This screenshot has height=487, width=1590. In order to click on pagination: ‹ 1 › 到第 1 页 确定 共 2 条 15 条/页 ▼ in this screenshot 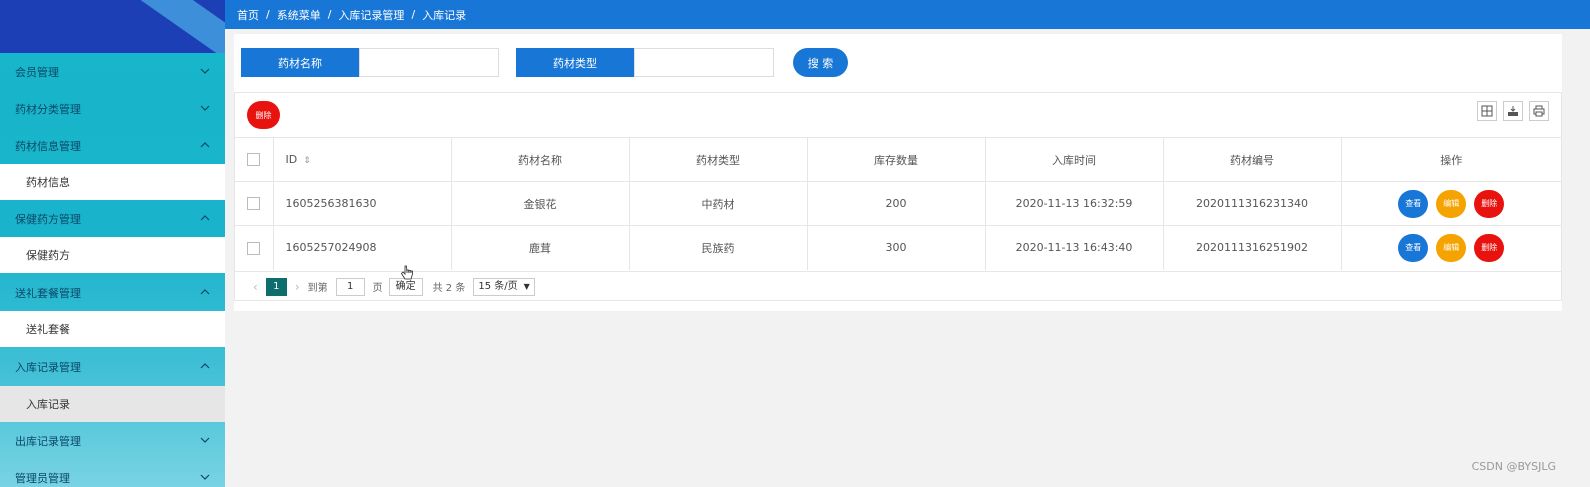, I will do `click(898, 286)`.